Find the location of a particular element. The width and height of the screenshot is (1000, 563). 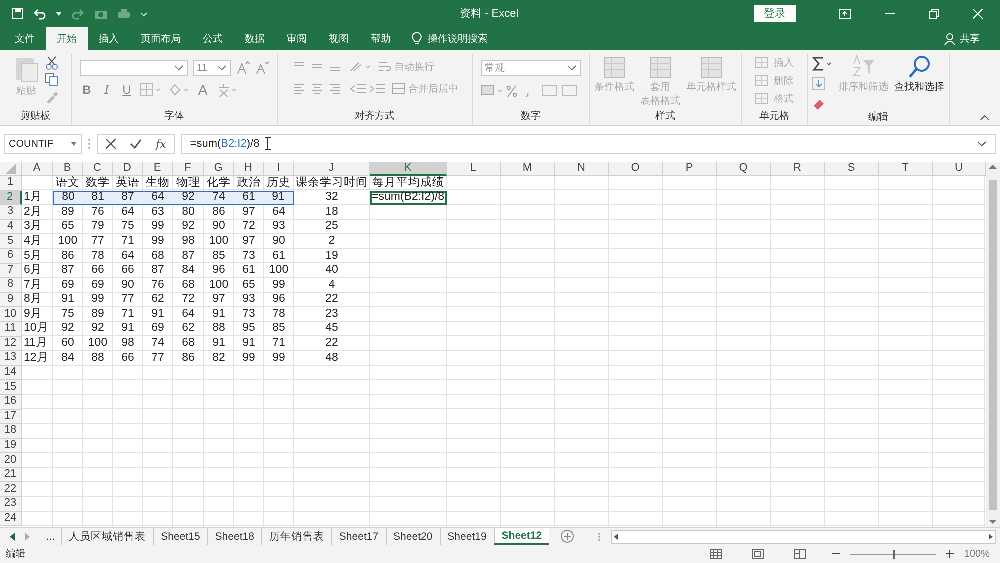

column-header: M is located at coordinates (528, 169).